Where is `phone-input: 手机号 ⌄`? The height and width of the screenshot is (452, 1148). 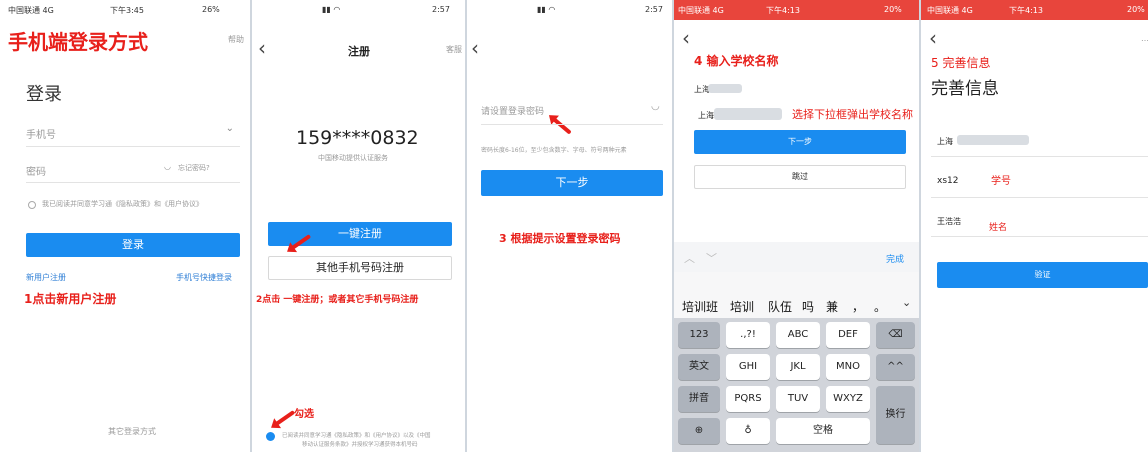 phone-input: 手机号 ⌄ is located at coordinates (133, 133).